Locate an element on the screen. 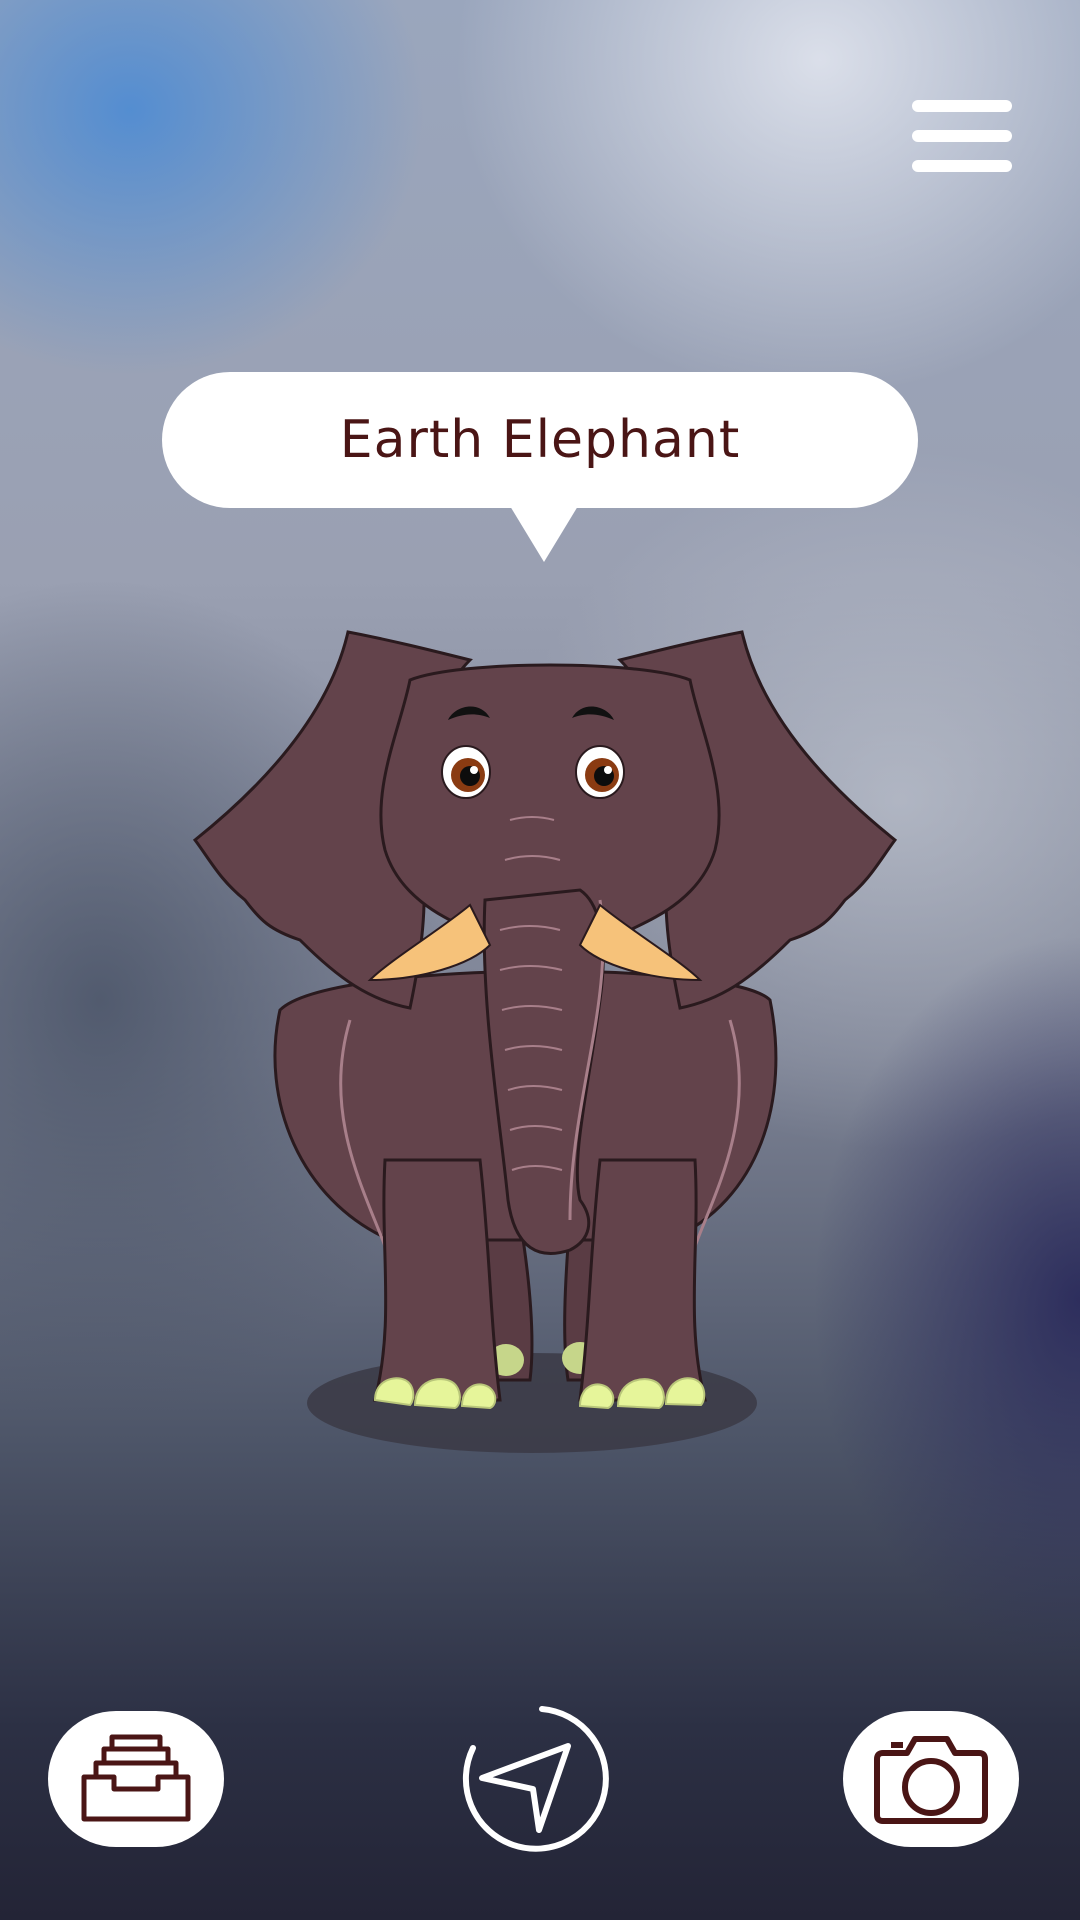  animal-name: Earth Elephant is located at coordinates (540, 440).